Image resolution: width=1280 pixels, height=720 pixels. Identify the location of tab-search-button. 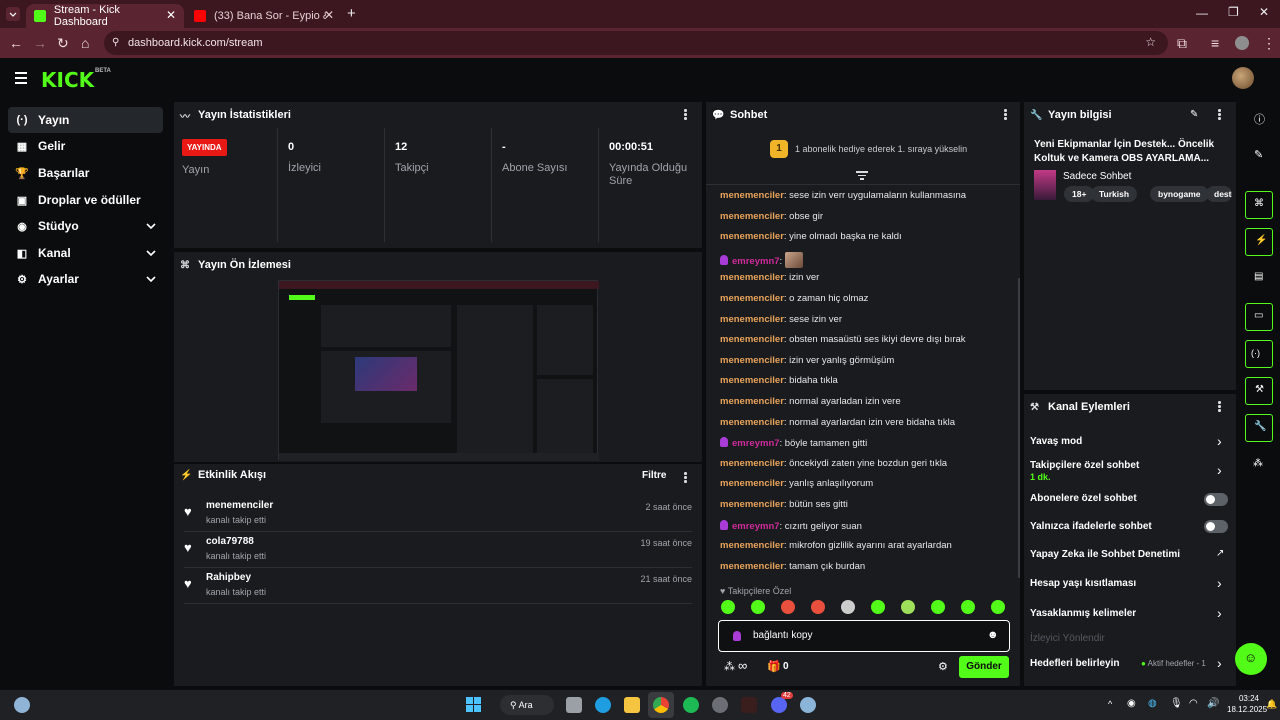
(13, 14).